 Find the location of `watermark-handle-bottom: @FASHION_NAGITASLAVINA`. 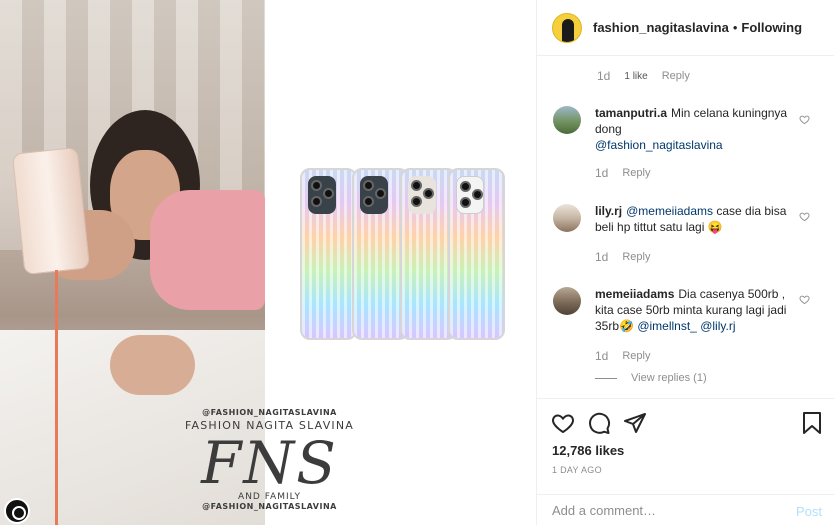

watermark-handle-bottom: @FASHION_NAGITASLAVINA is located at coordinates (269, 506).